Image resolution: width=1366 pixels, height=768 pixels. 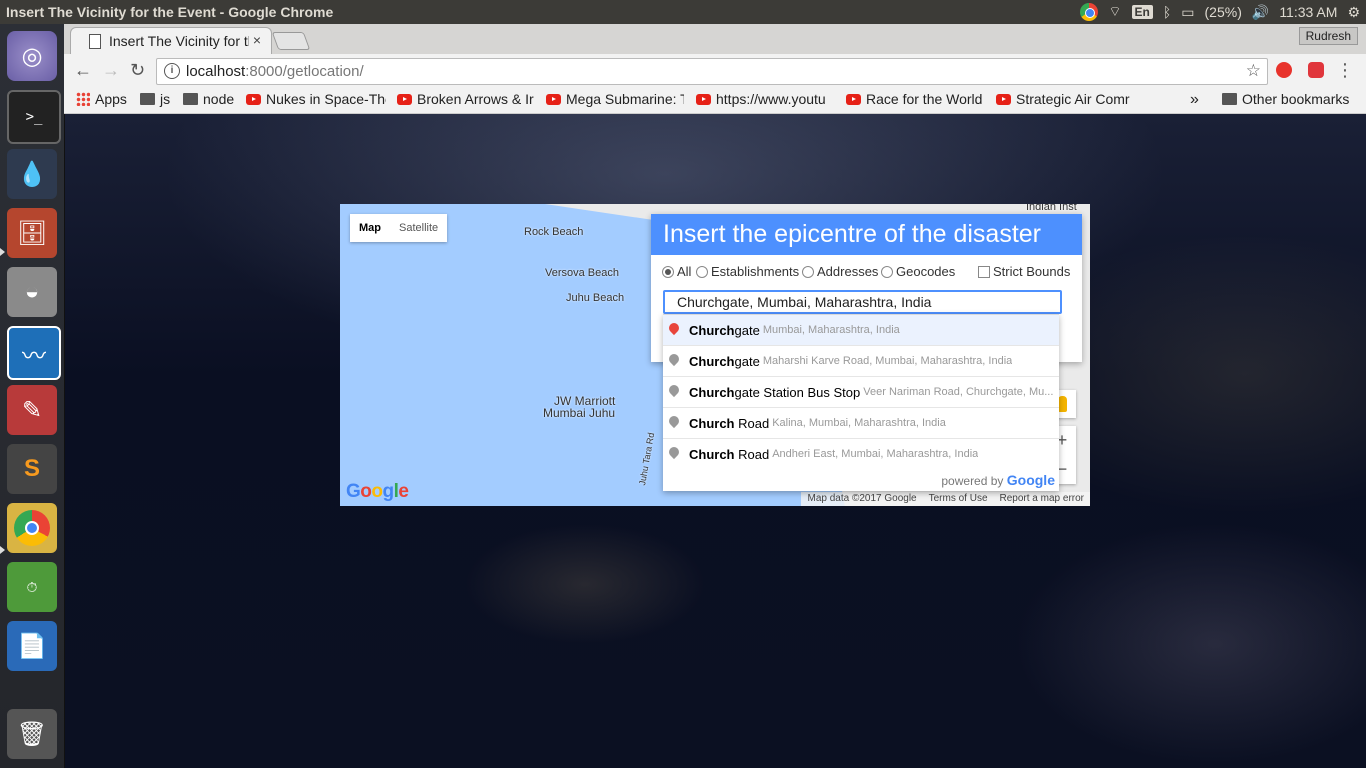 What do you see at coordinates (1285, 99) in the screenshot?
I see `other-bookmarks: Other bookmarks` at bounding box center [1285, 99].